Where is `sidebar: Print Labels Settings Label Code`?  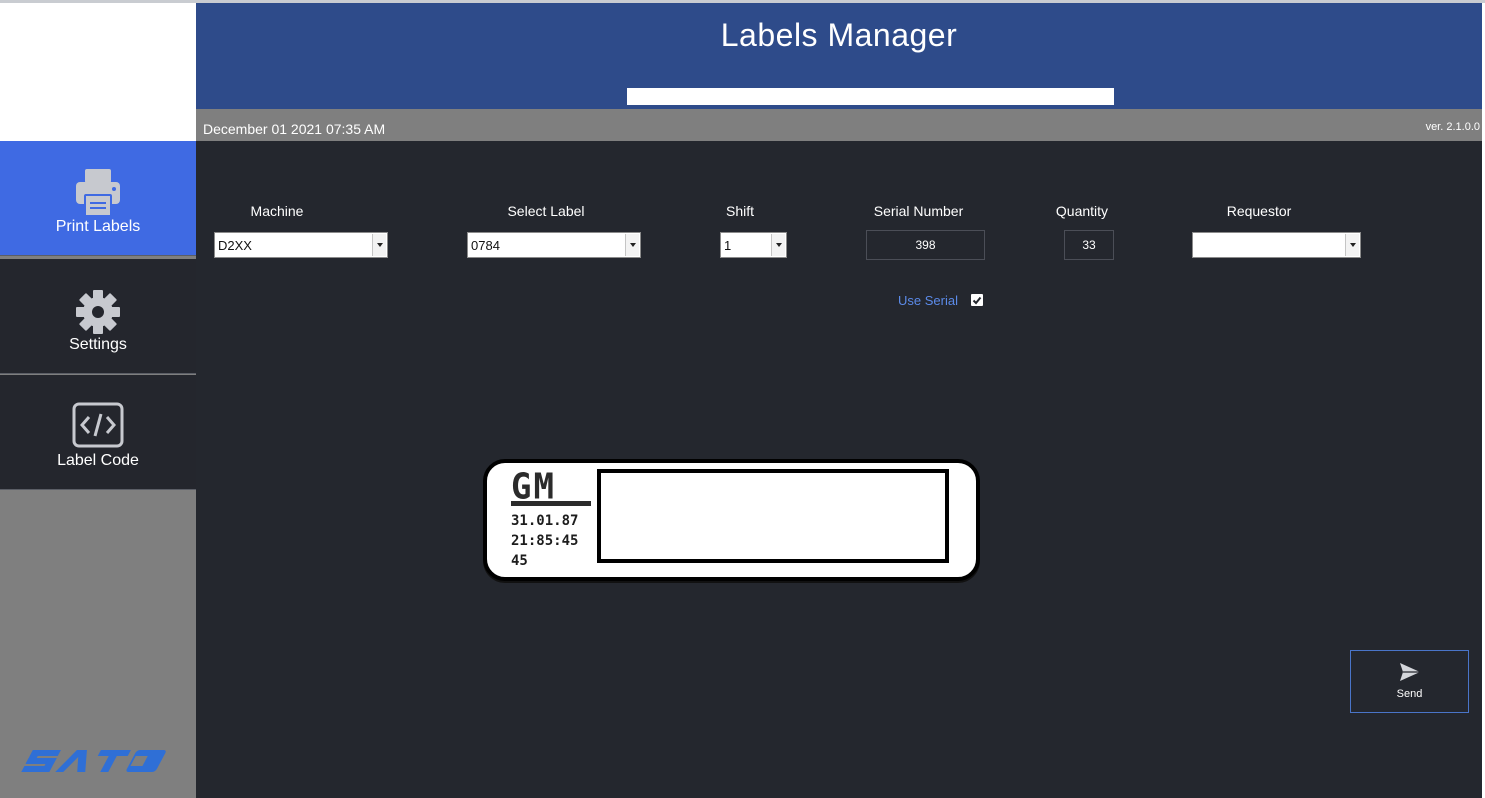 sidebar: Print Labels Settings Label Code is located at coordinates (98, 469).